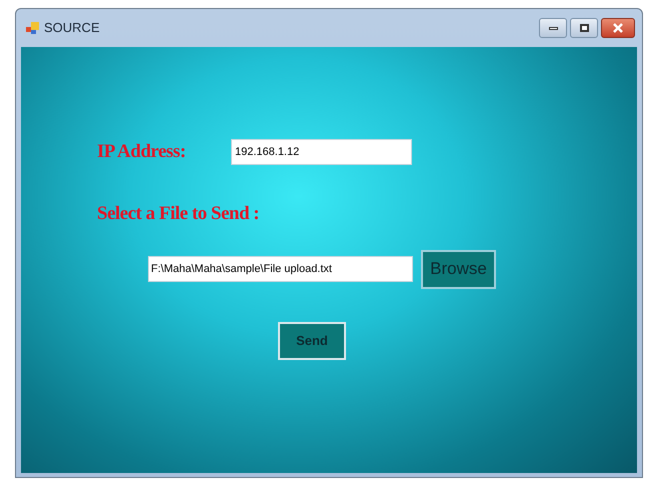 This screenshot has width=650, height=484. I want to click on select-file-label: Select a File to Send :, so click(178, 214).